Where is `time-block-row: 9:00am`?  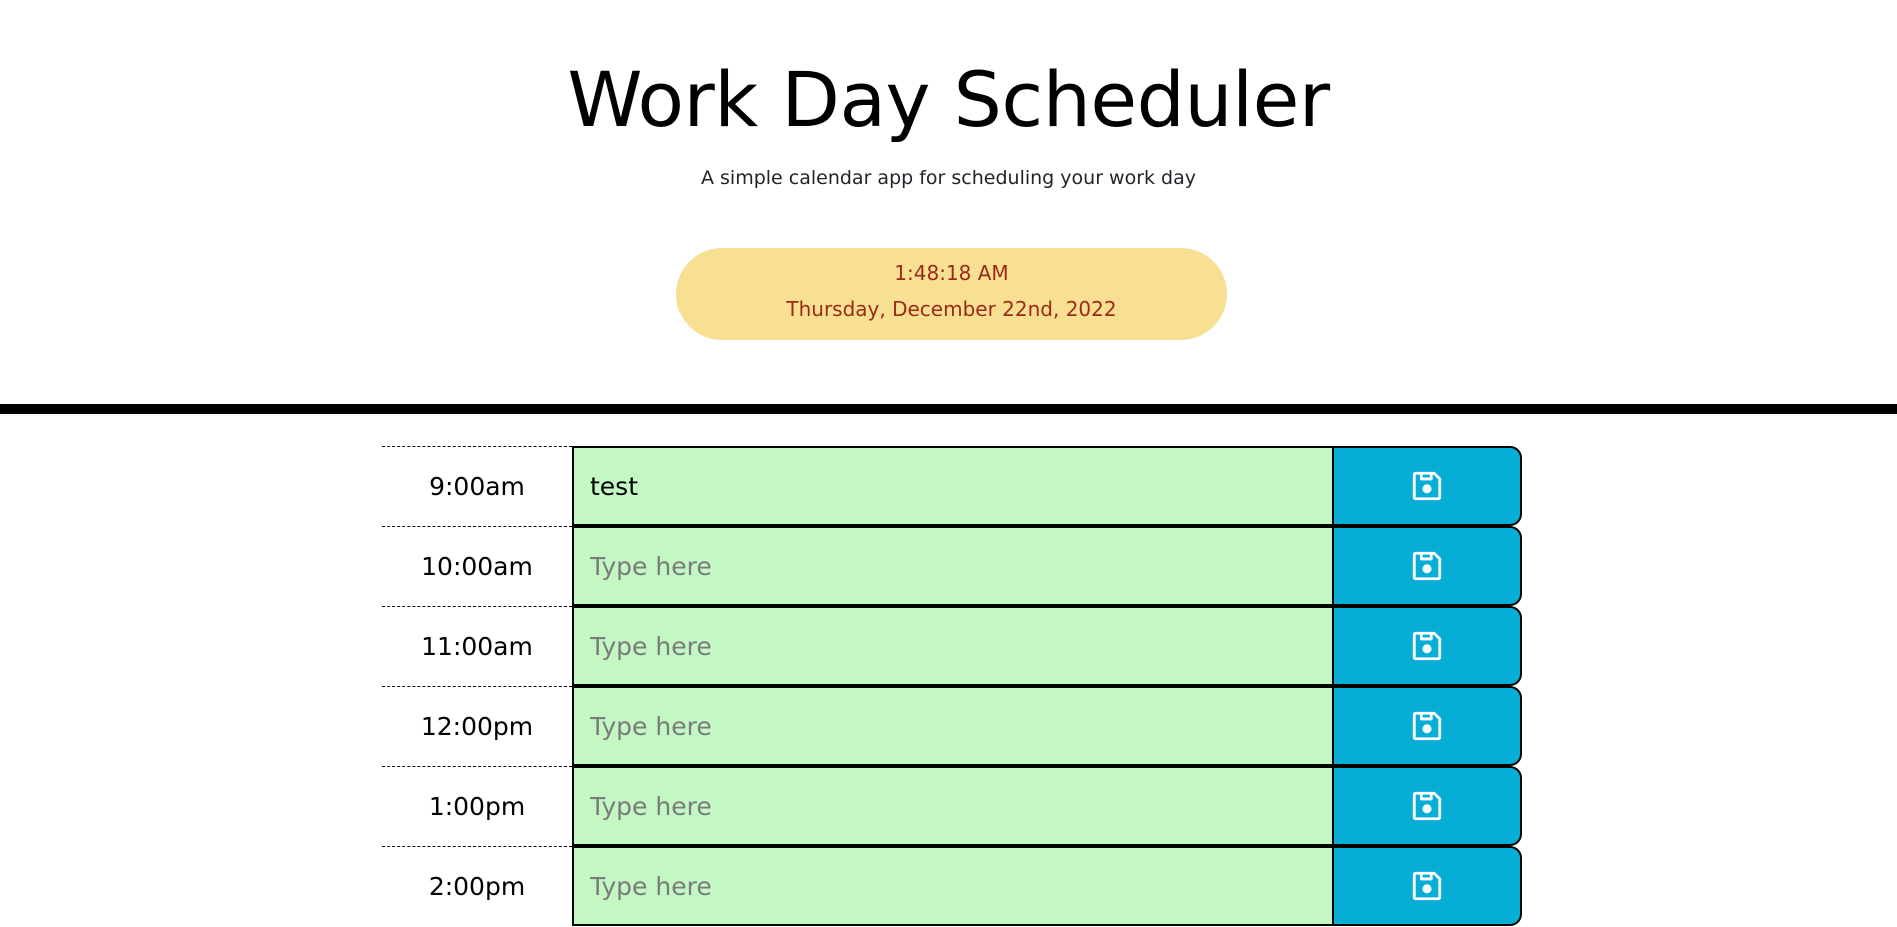 time-block-row: 9:00am is located at coordinates (952, 486).